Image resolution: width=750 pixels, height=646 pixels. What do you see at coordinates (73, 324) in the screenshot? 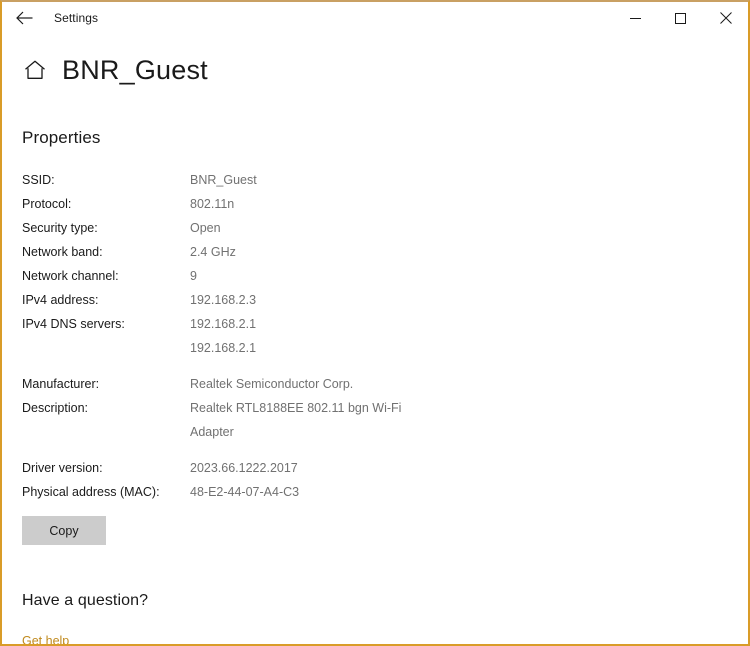
I see `property-label: IPv4 DNS servers:` at bounding box center [73, 324].